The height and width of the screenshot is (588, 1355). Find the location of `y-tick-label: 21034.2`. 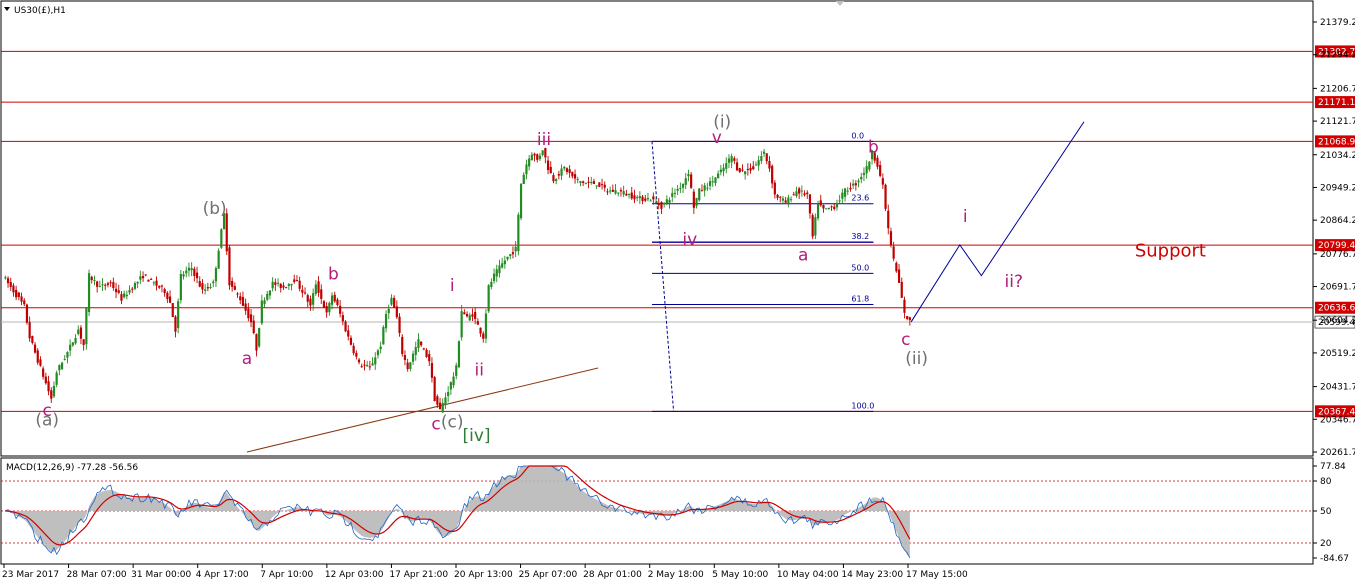

y-tick-label: 21034.2 is located at coordinates (1337, 156).